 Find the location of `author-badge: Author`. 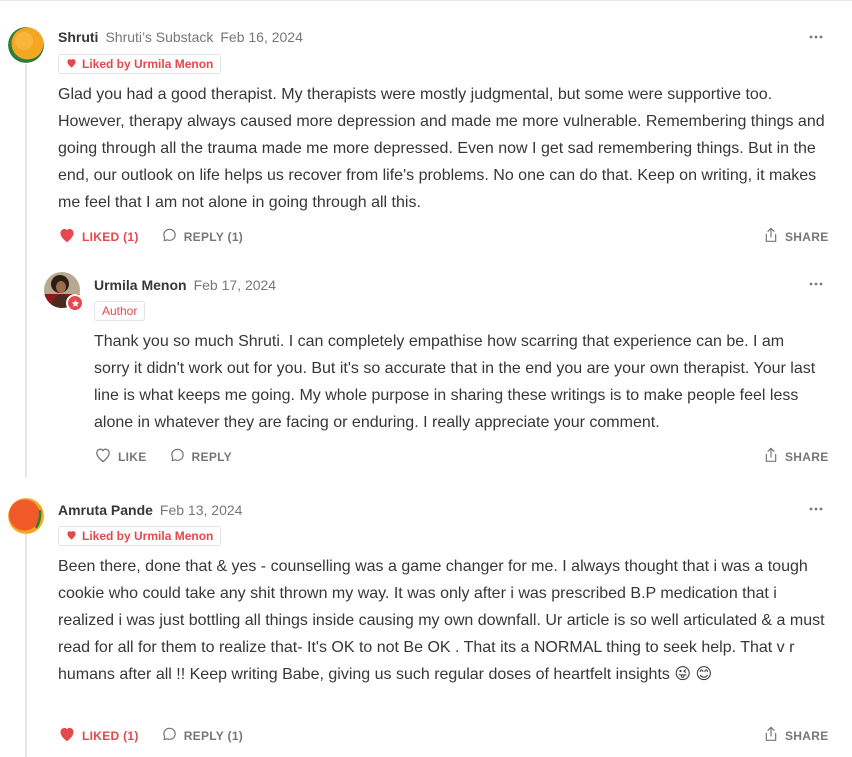

author-badge: Author is located at coordinates (120, 311).